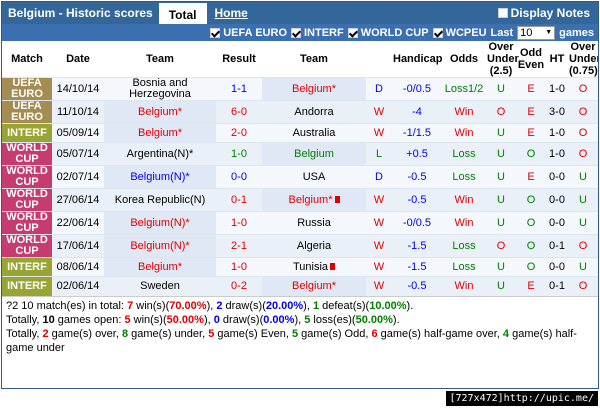  What do you see at coordinates (502, 13) in the screenshot?
I see `display-notes-checkbox` at bounding box center [502, 13].